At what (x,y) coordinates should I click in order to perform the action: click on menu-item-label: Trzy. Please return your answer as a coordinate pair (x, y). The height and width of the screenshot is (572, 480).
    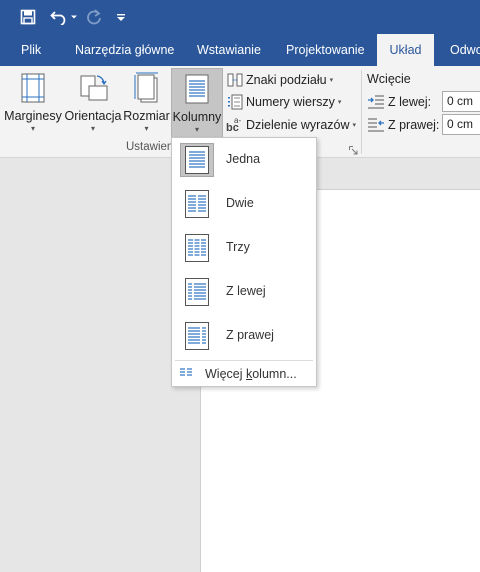
    Looking at the image, I should click on (238, 247).